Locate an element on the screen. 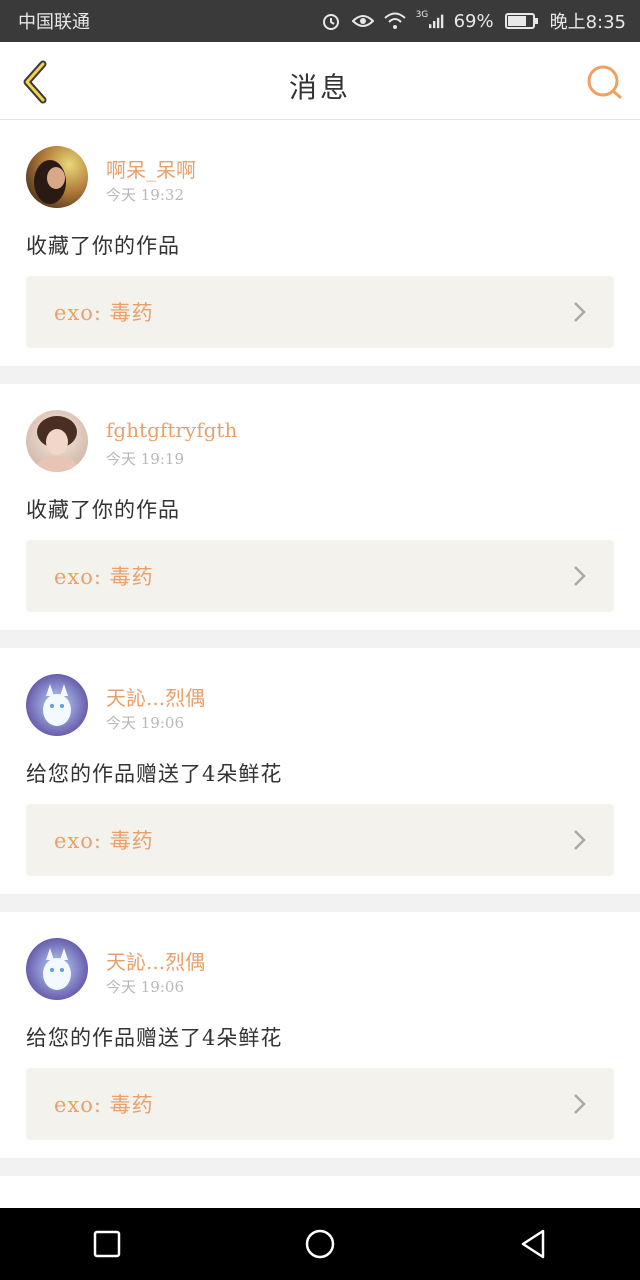 The width and height of the screenshot is (640, 1280). page-title: 消息 is located at coordinates (319, 87).